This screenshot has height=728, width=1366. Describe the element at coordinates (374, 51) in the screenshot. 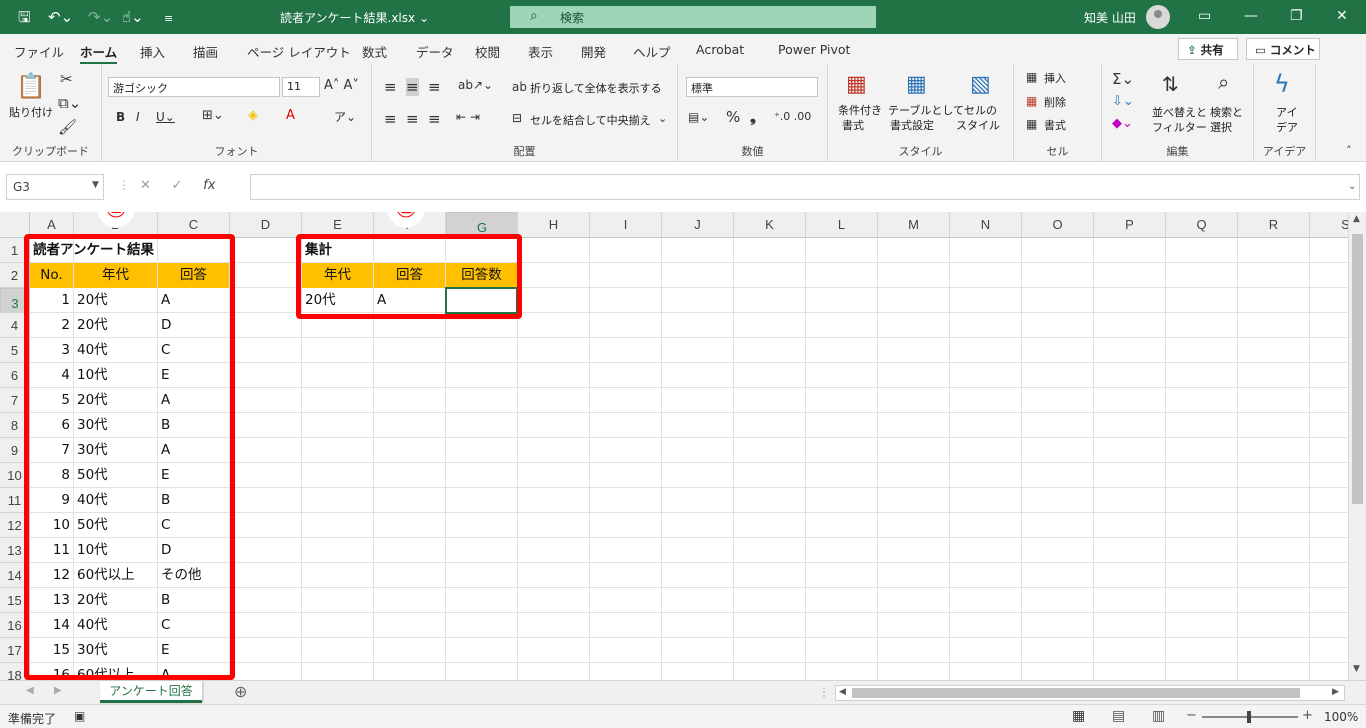

I see `tab-formulas: 数式` at that location.